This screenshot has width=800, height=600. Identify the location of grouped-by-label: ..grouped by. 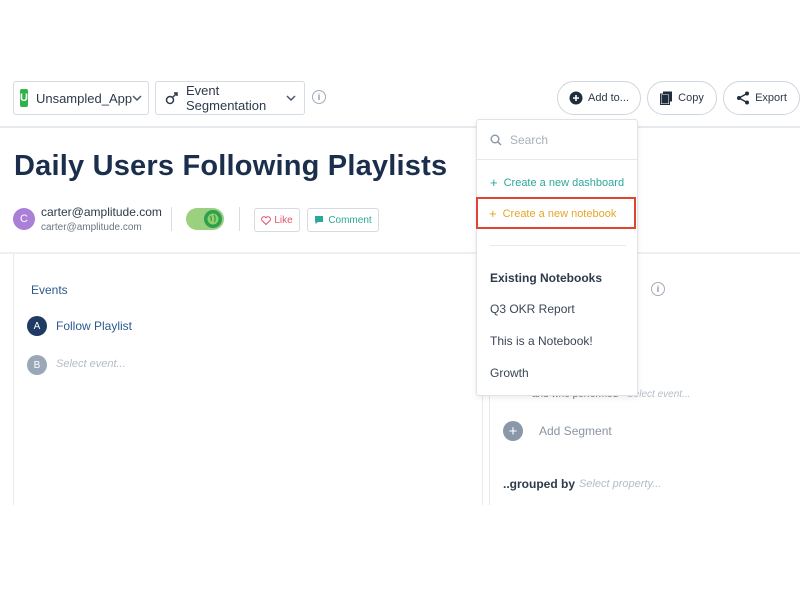
(539, 484).